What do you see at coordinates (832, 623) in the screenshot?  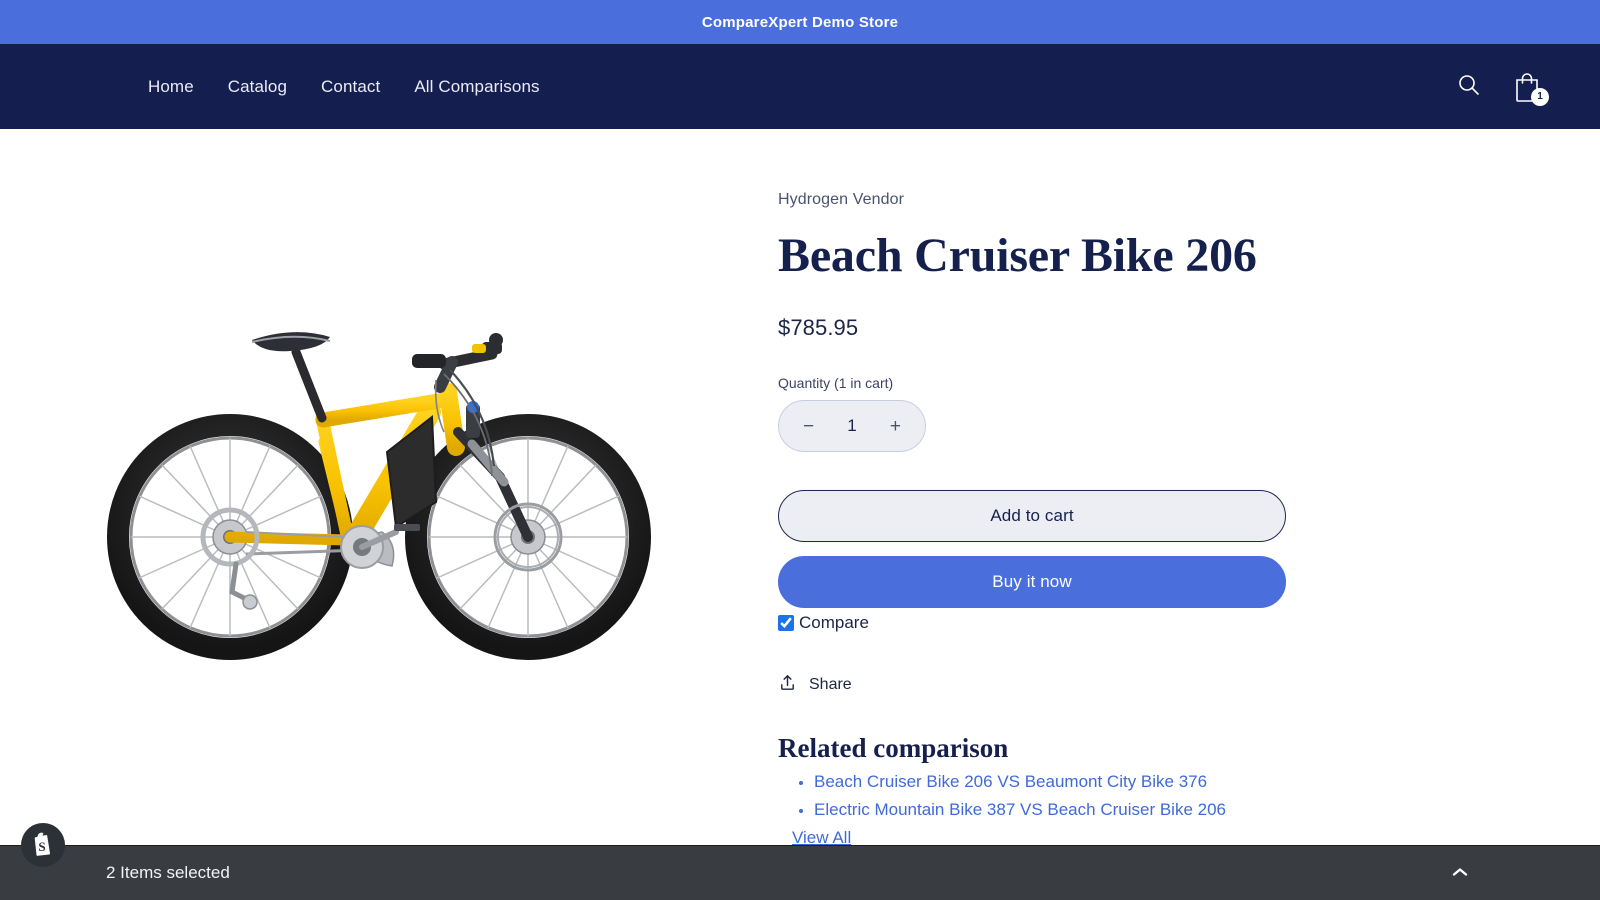 I see `compare-label: Compare` at bounding box center [832, 623].